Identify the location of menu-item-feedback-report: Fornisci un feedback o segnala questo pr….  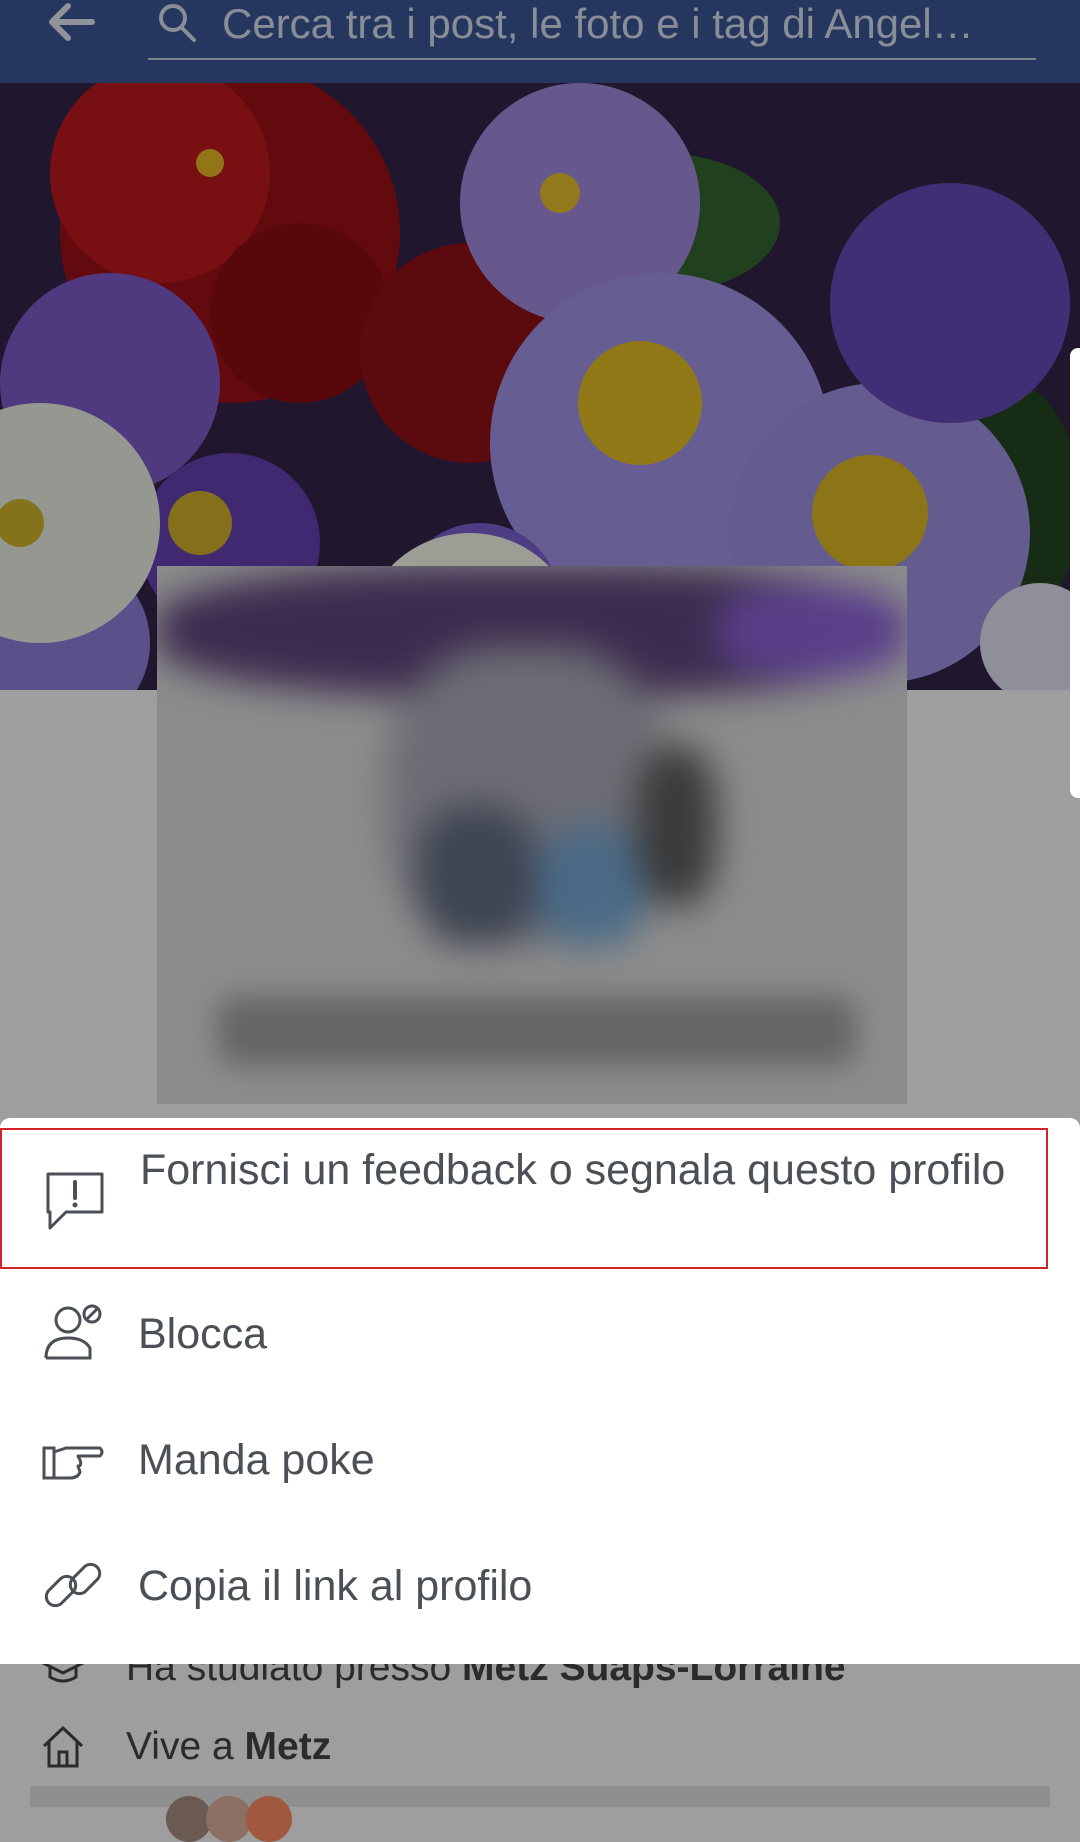
(524, 1198).